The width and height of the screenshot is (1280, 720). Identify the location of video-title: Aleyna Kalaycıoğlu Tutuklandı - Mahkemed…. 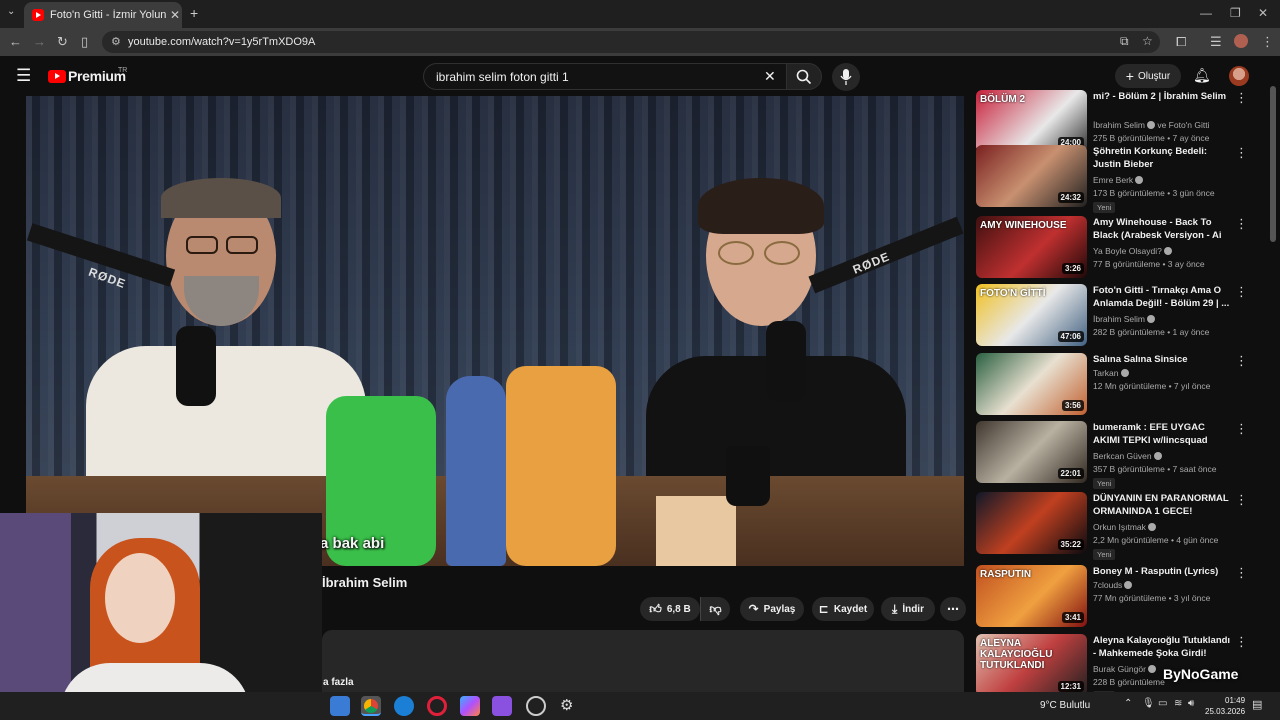
(1163, 647).